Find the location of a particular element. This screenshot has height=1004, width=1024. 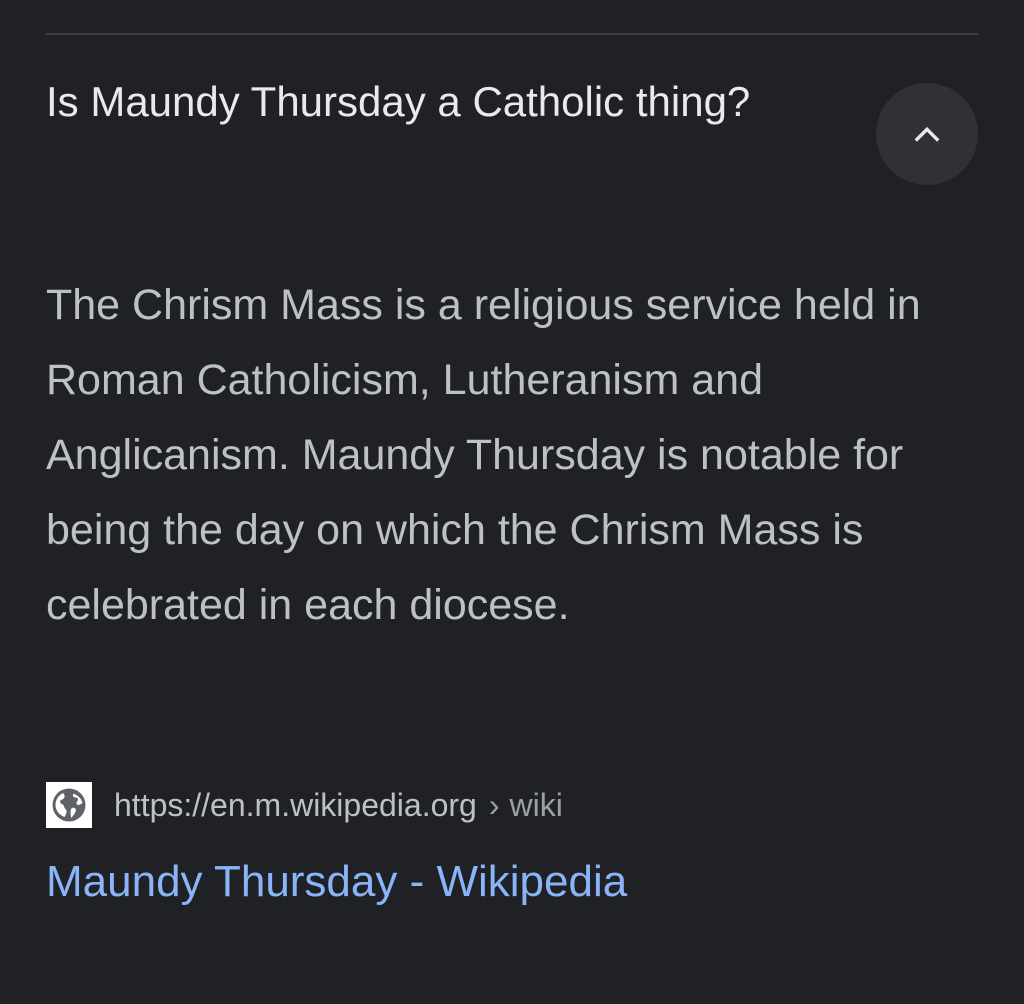

faq-question: Is Maundy Thursday a Catholic thing? is located at coordinates (398, 101).